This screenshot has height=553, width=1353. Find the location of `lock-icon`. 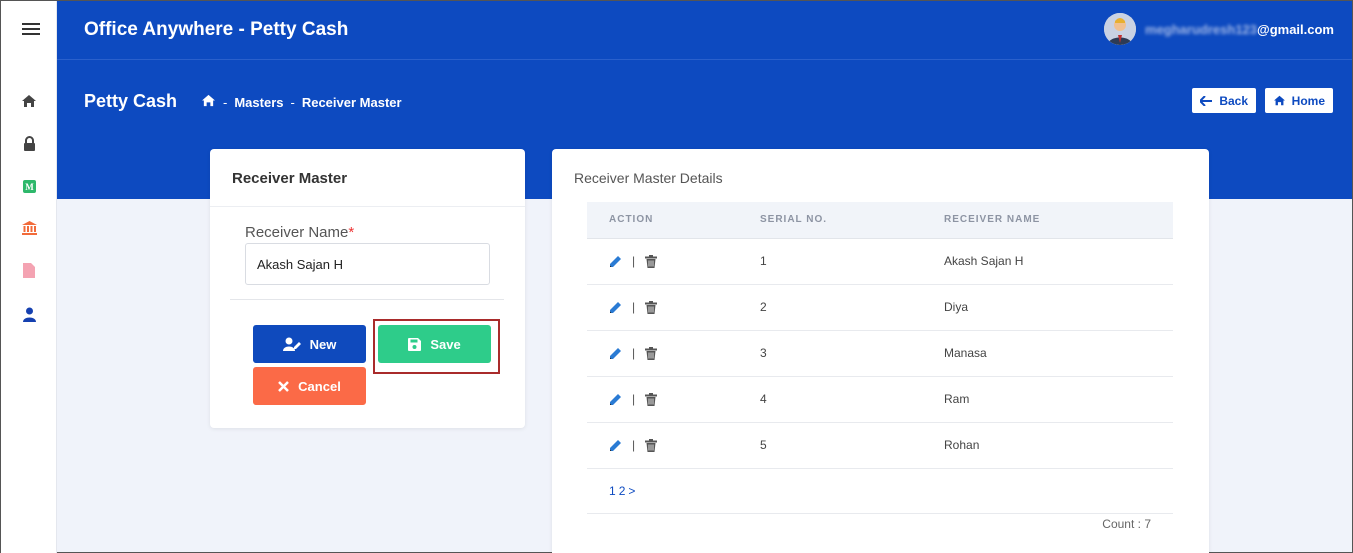

lock-icon is located at coordinates (29, 143).